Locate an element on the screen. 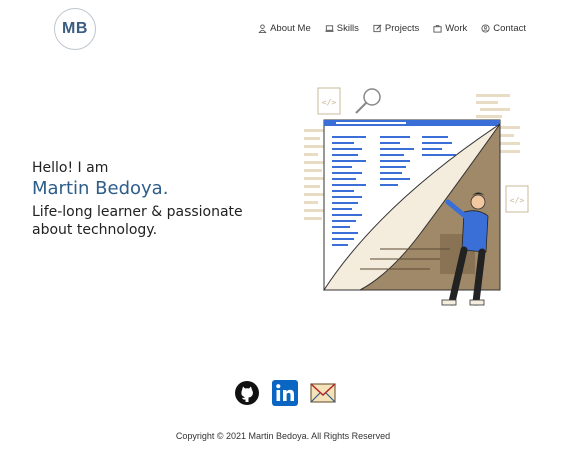 The height and width of the screenshot is (464, 566). nav-work-label: Work is located at coordinates (456, 28).